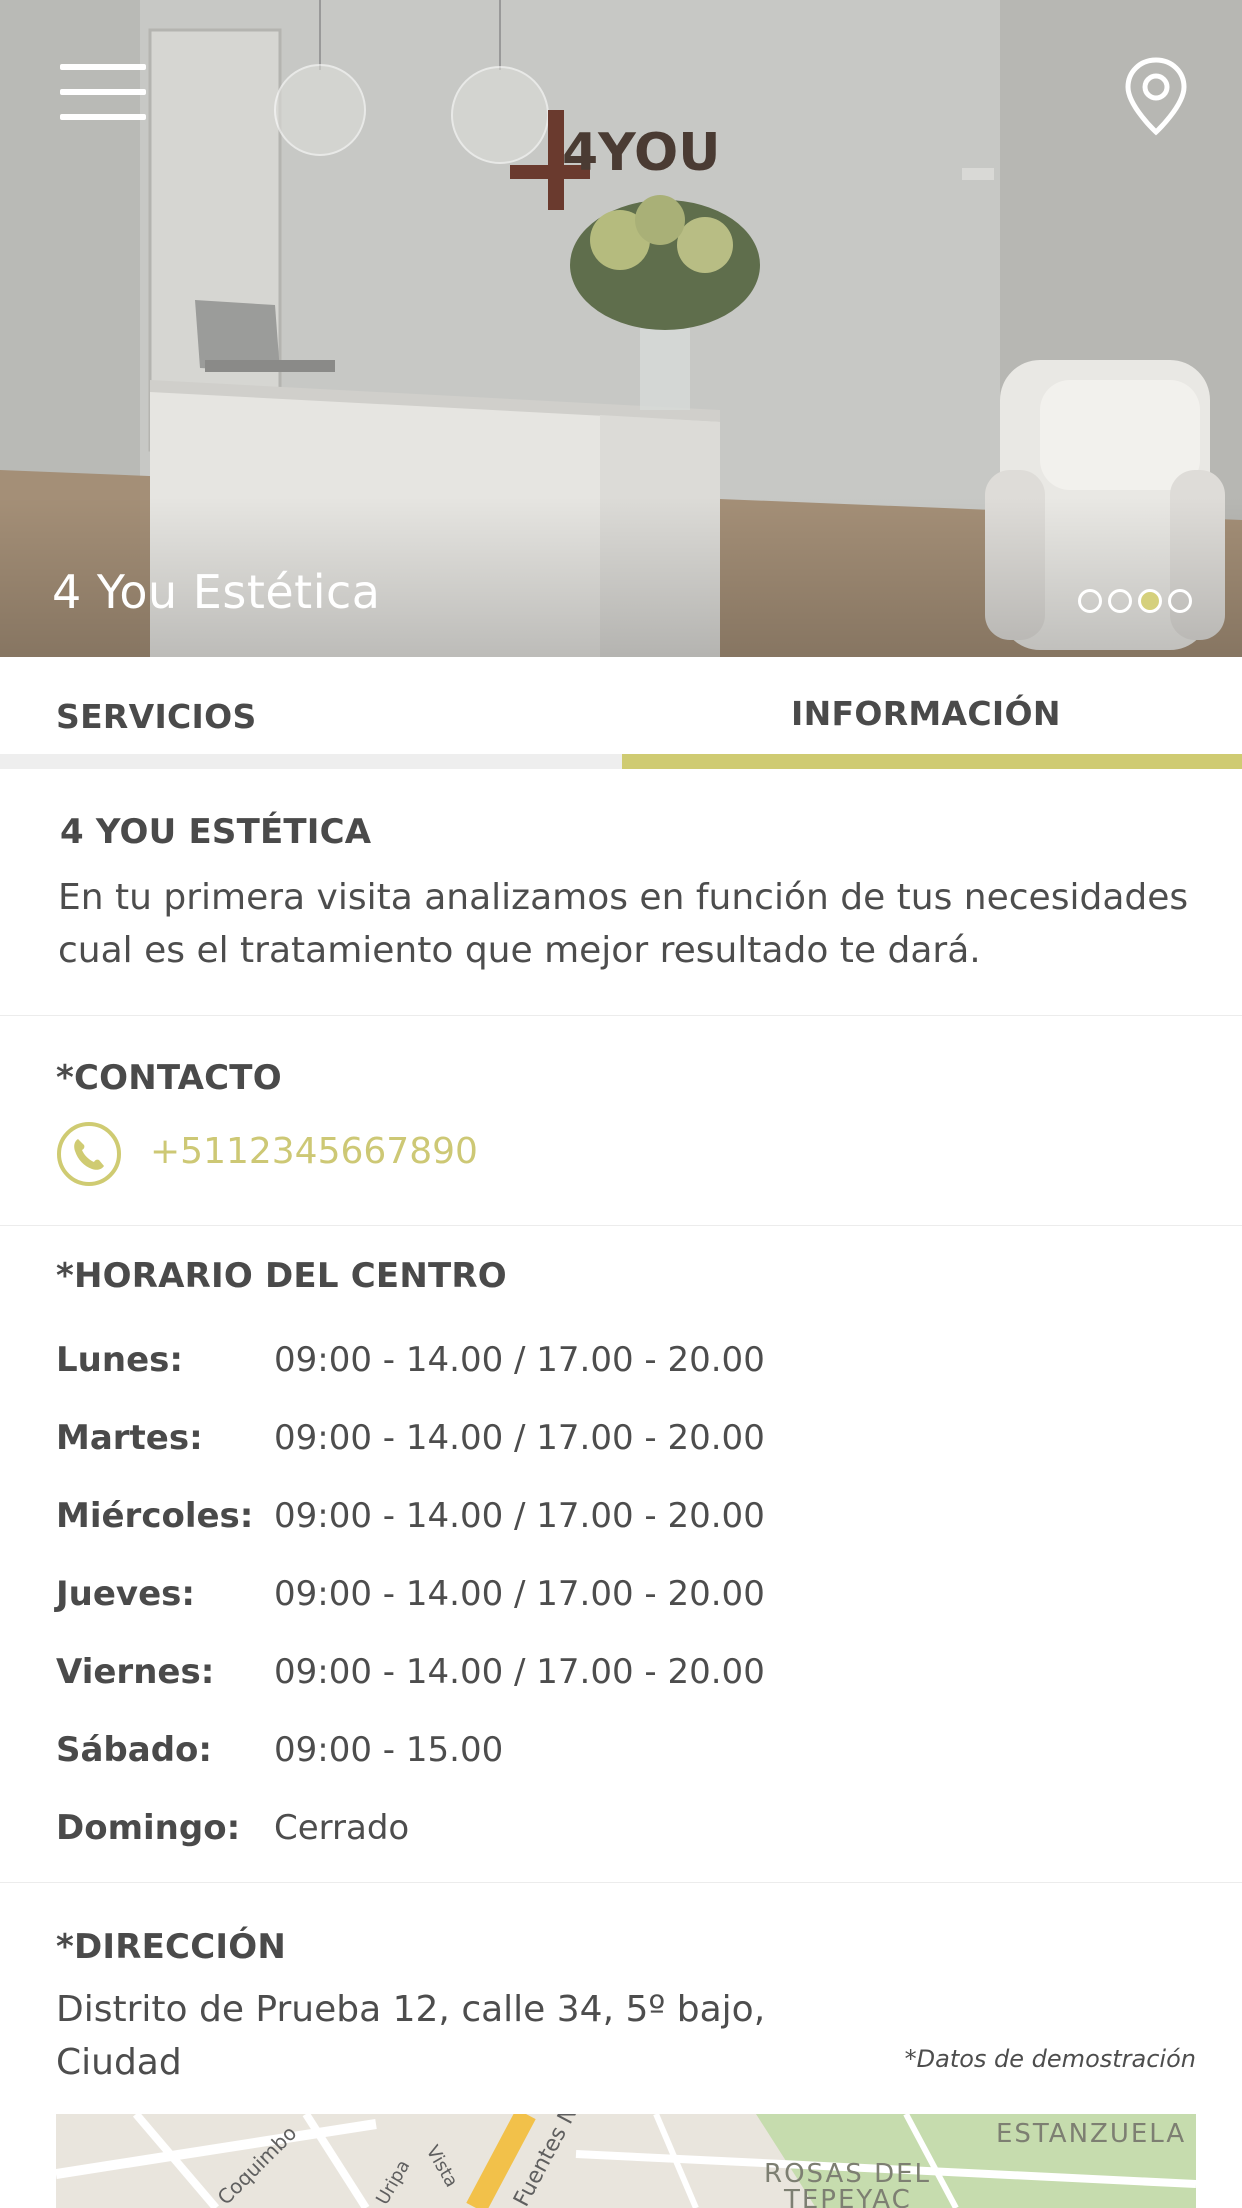 The image size is (1242, 2208). I want to click on about-heading: 4 YOU ESTÉTICA, so click(216, 832).